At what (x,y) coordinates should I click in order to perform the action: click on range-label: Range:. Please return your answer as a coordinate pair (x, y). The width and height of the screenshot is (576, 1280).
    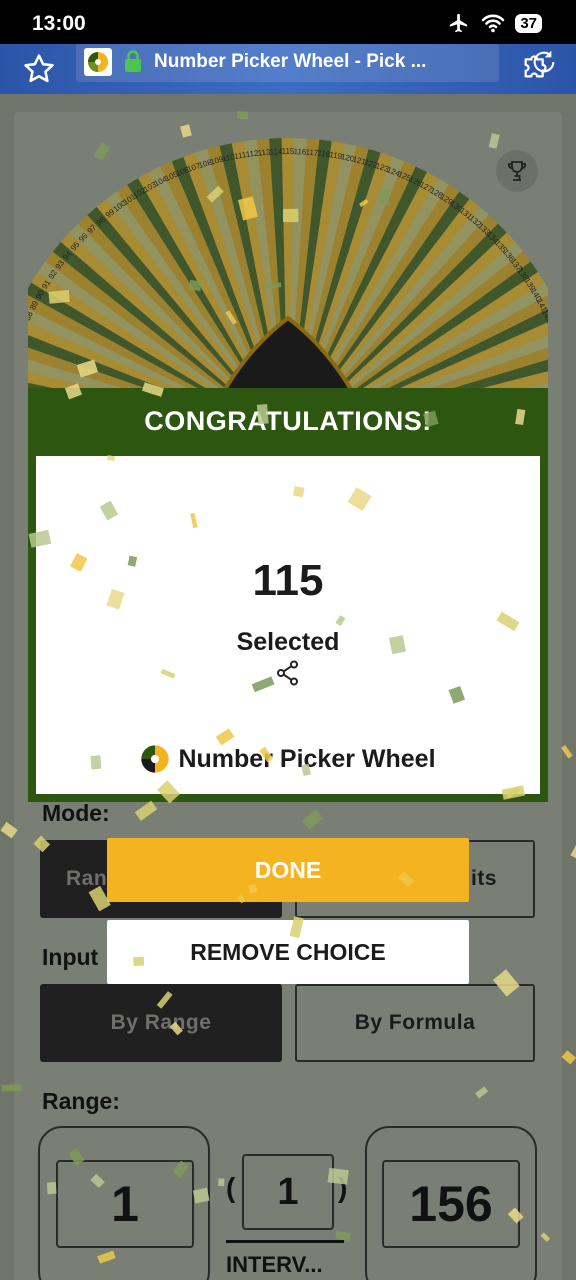
    Looking at the image, I should click on (81, 1101).